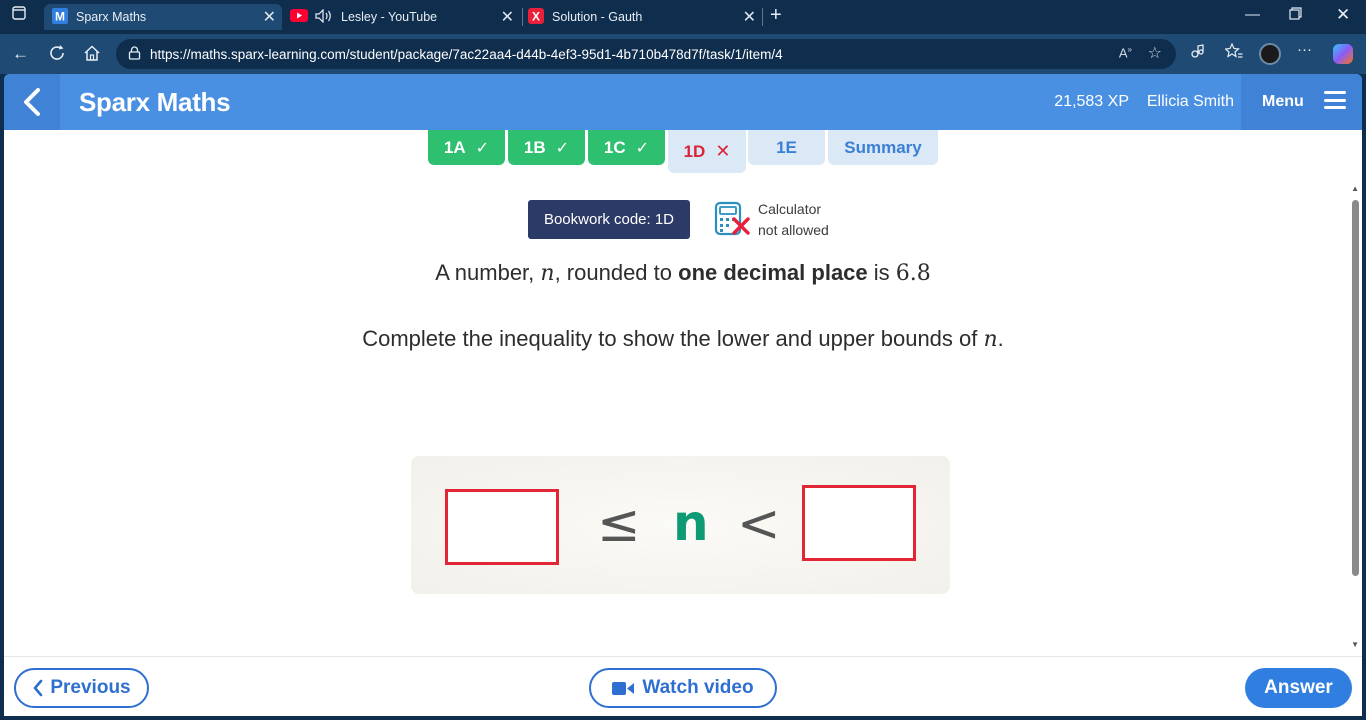  I want to click on xp-count: 21,583 XP, so click(1091, 101).